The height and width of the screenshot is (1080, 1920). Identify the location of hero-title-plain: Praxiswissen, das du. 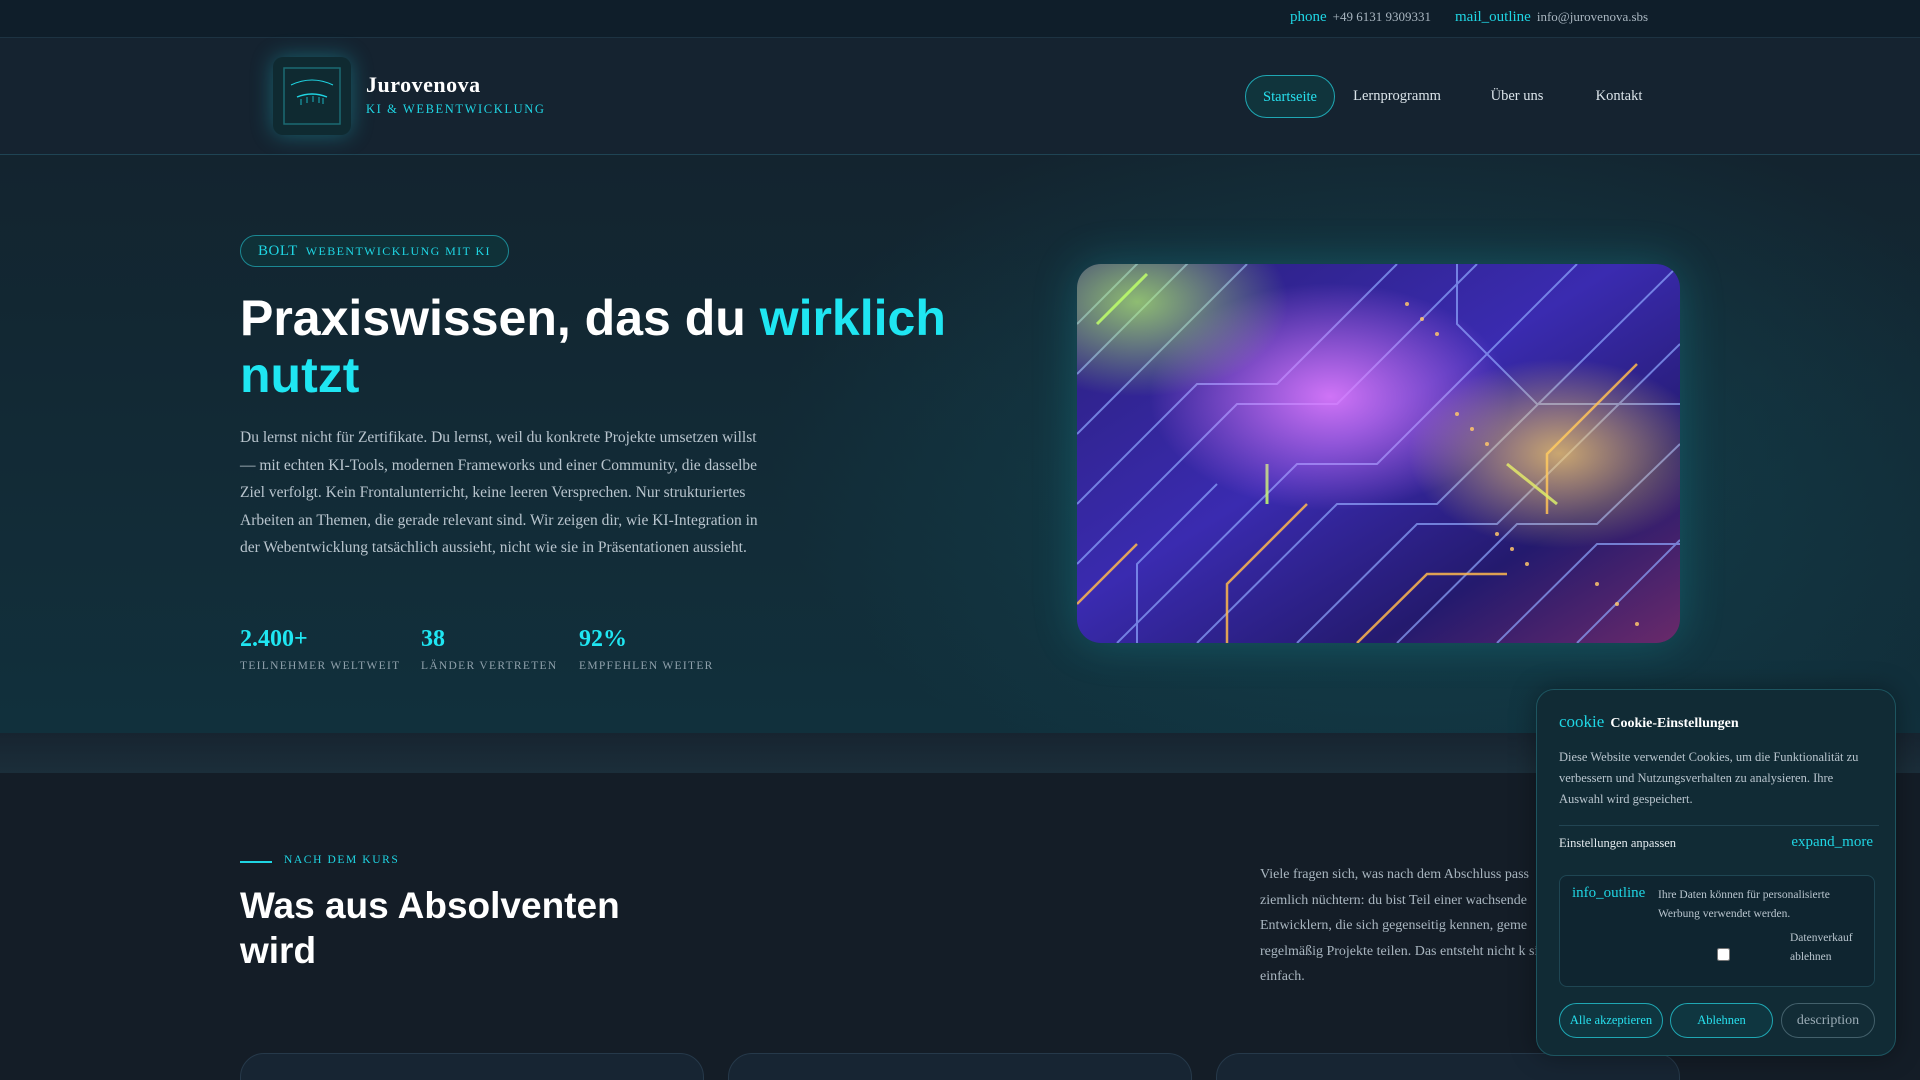
(500, 318).